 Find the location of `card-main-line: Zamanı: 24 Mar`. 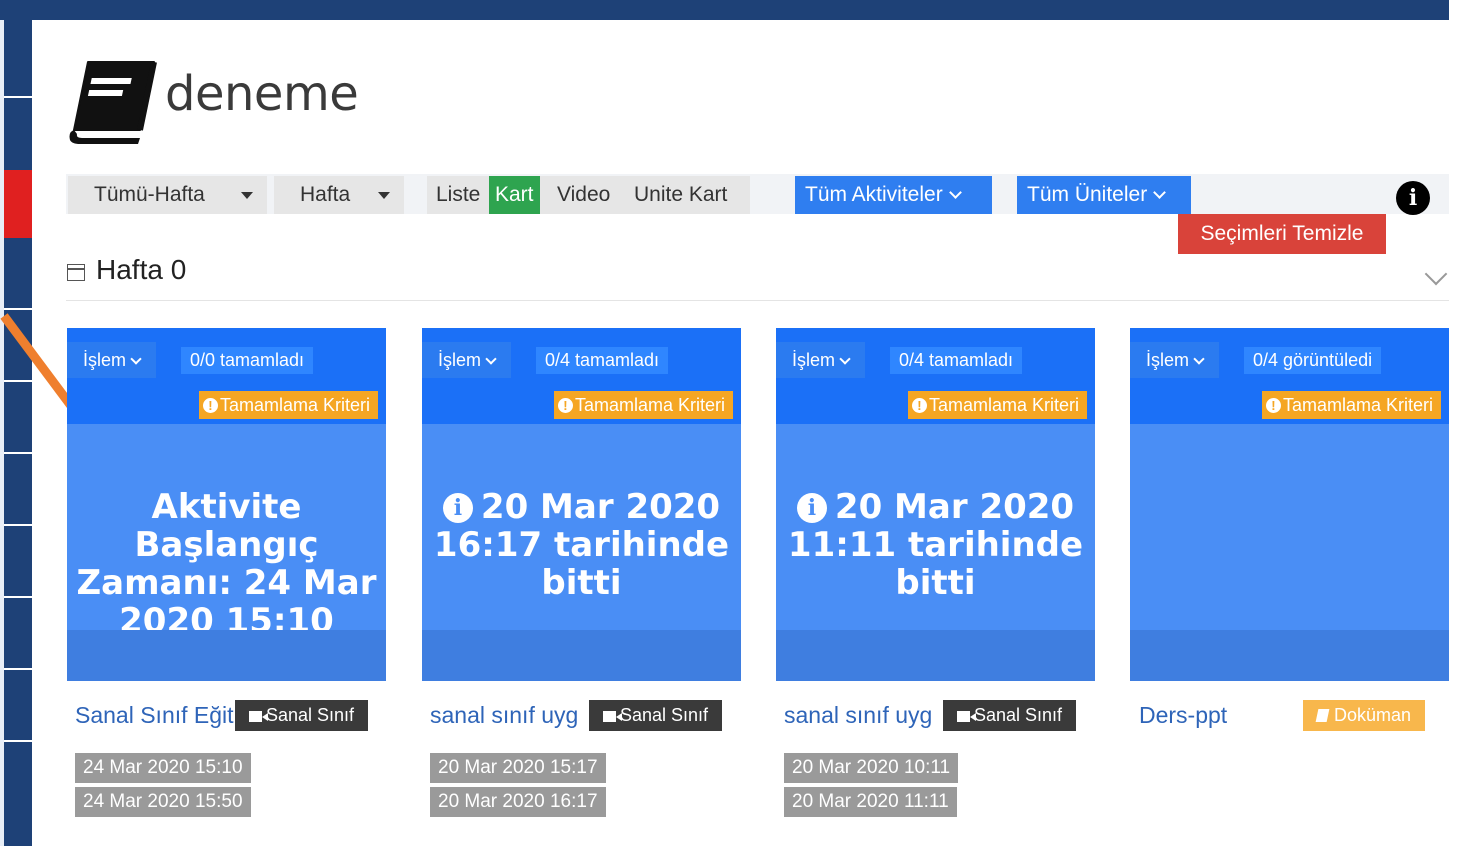

card-main-line: Zamanı: 24 Mar is located at coordinates (226, 583).